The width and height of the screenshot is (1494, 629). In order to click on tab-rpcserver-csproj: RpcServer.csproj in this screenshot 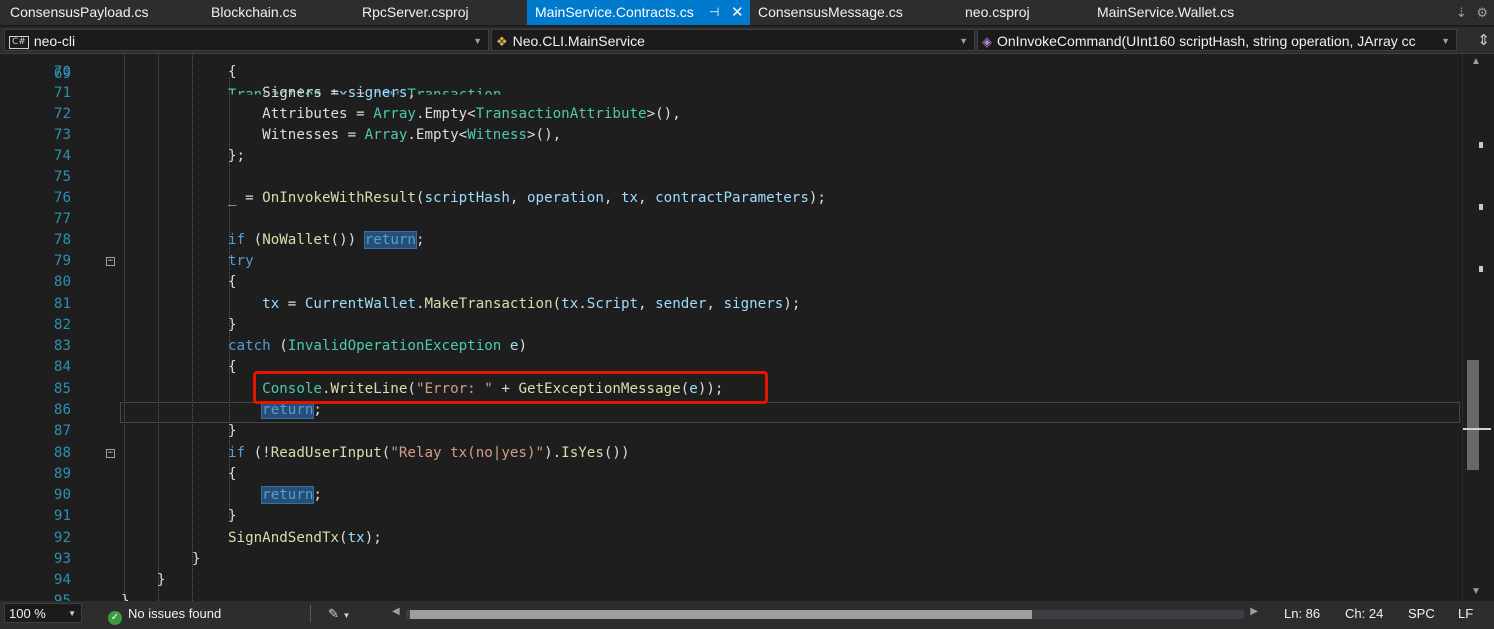, I will do `click(440, 12)`.